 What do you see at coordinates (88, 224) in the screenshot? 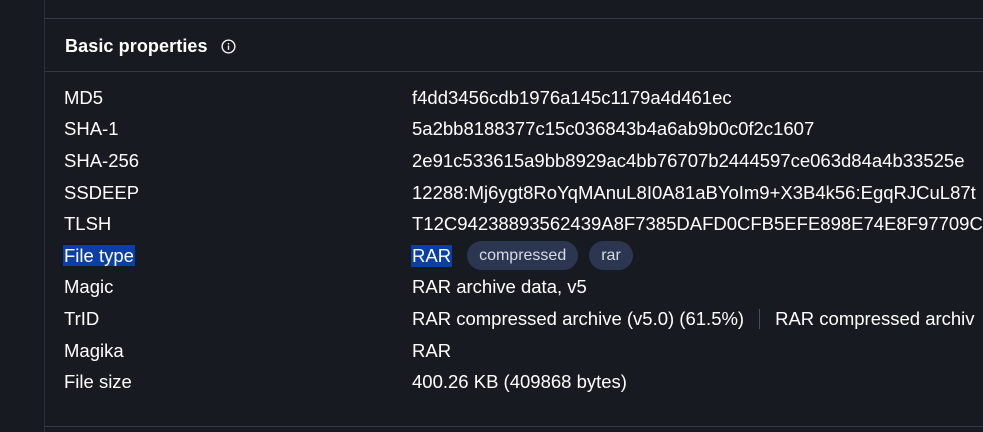
I see `property-key: TLSH` at bounding box center [88, 224].